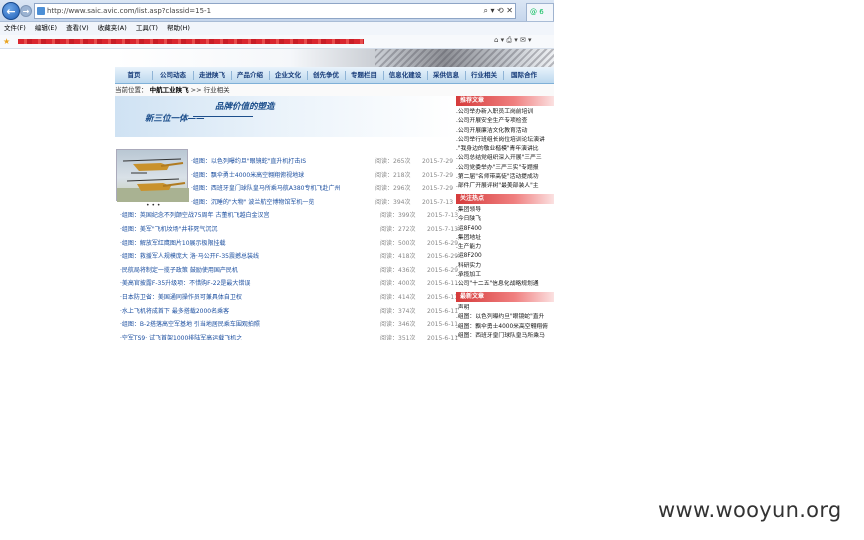 Image resolution: width=864 pixels, height=540 pixels. Describe the element at coordinates (169, 90) in the screenshot. I see `breadcrumb-home: 中航工业陕飞` at that location.